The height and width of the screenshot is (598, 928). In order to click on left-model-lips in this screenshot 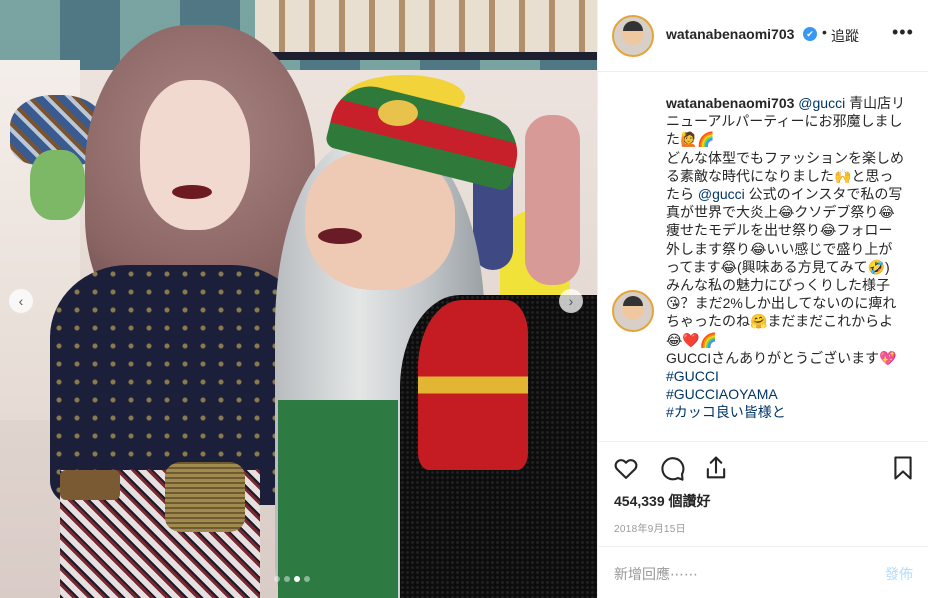, I will do `click(192, 192)`.